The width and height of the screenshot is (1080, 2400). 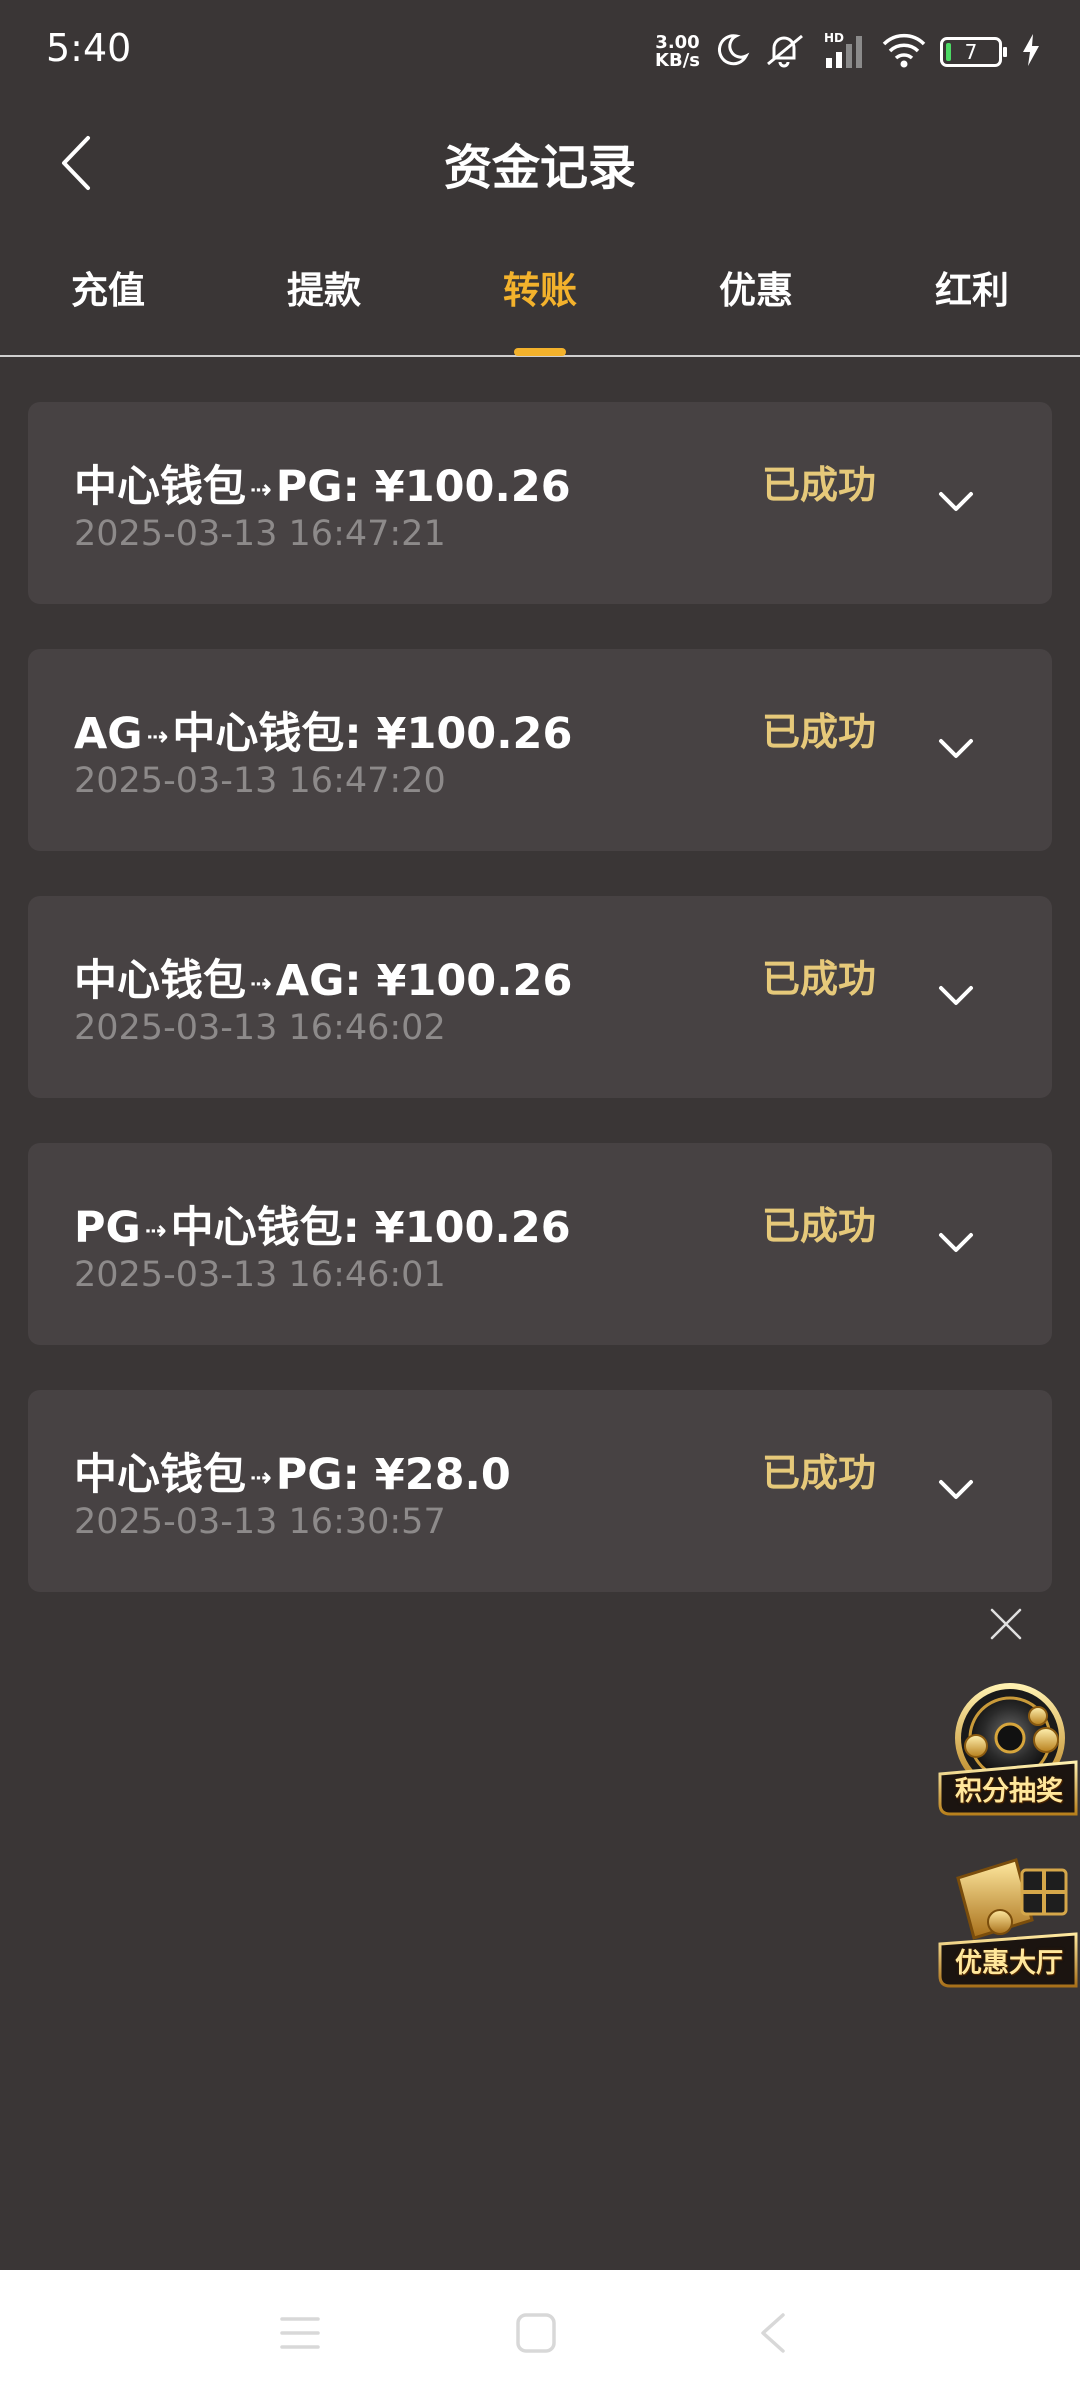 I want to click on close-floating-button, so click(x=1006, y=1624).